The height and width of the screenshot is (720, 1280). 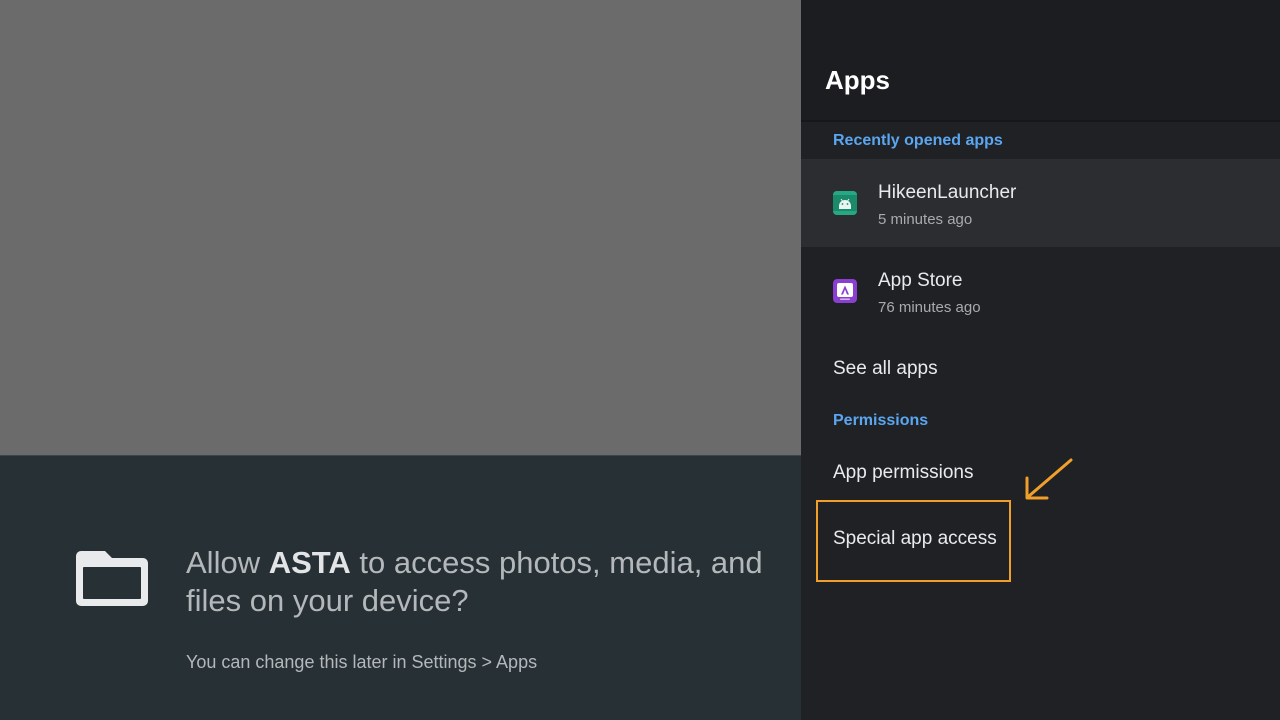 I want to click on app-name: HikeenLauncher, so click(x=947, y=192).